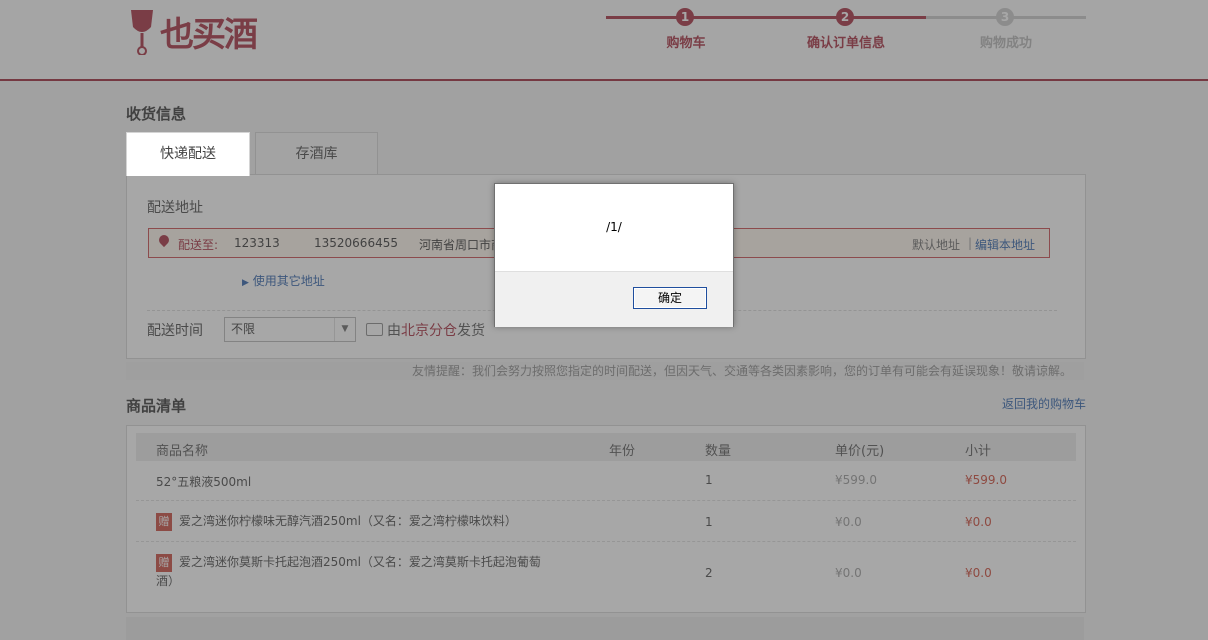 This screenshot has width=1208, height=640. What do you see at coordinates (188, 154) in the screenshot?
I see `tab-express-delivery: 快递配送` at bounding box center [188, 154].